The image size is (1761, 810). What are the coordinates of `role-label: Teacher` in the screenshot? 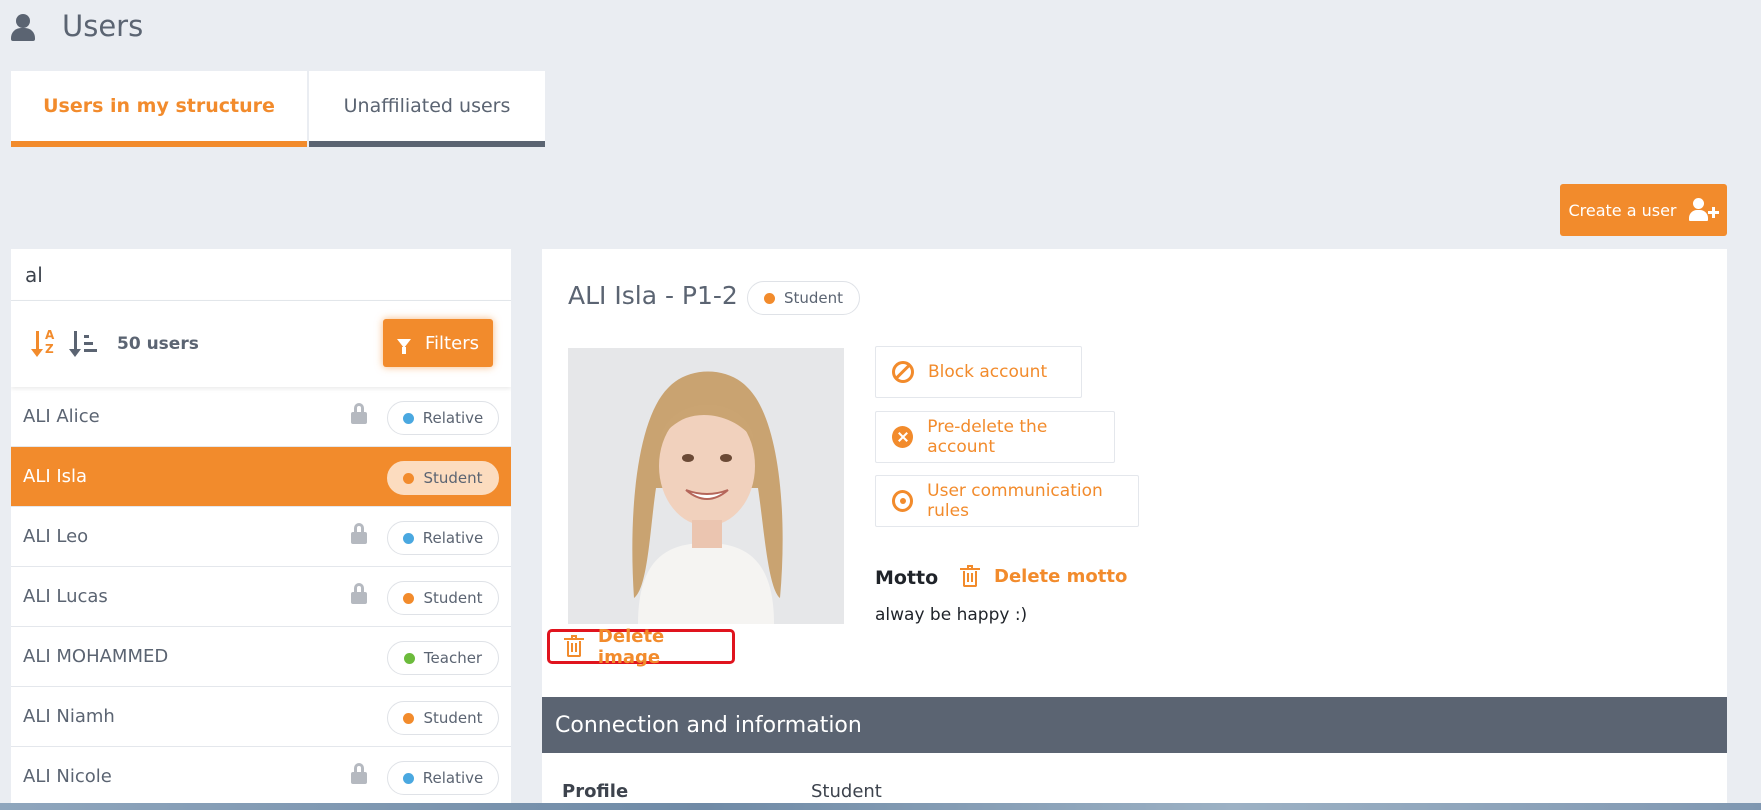 It's located at (453, 658).